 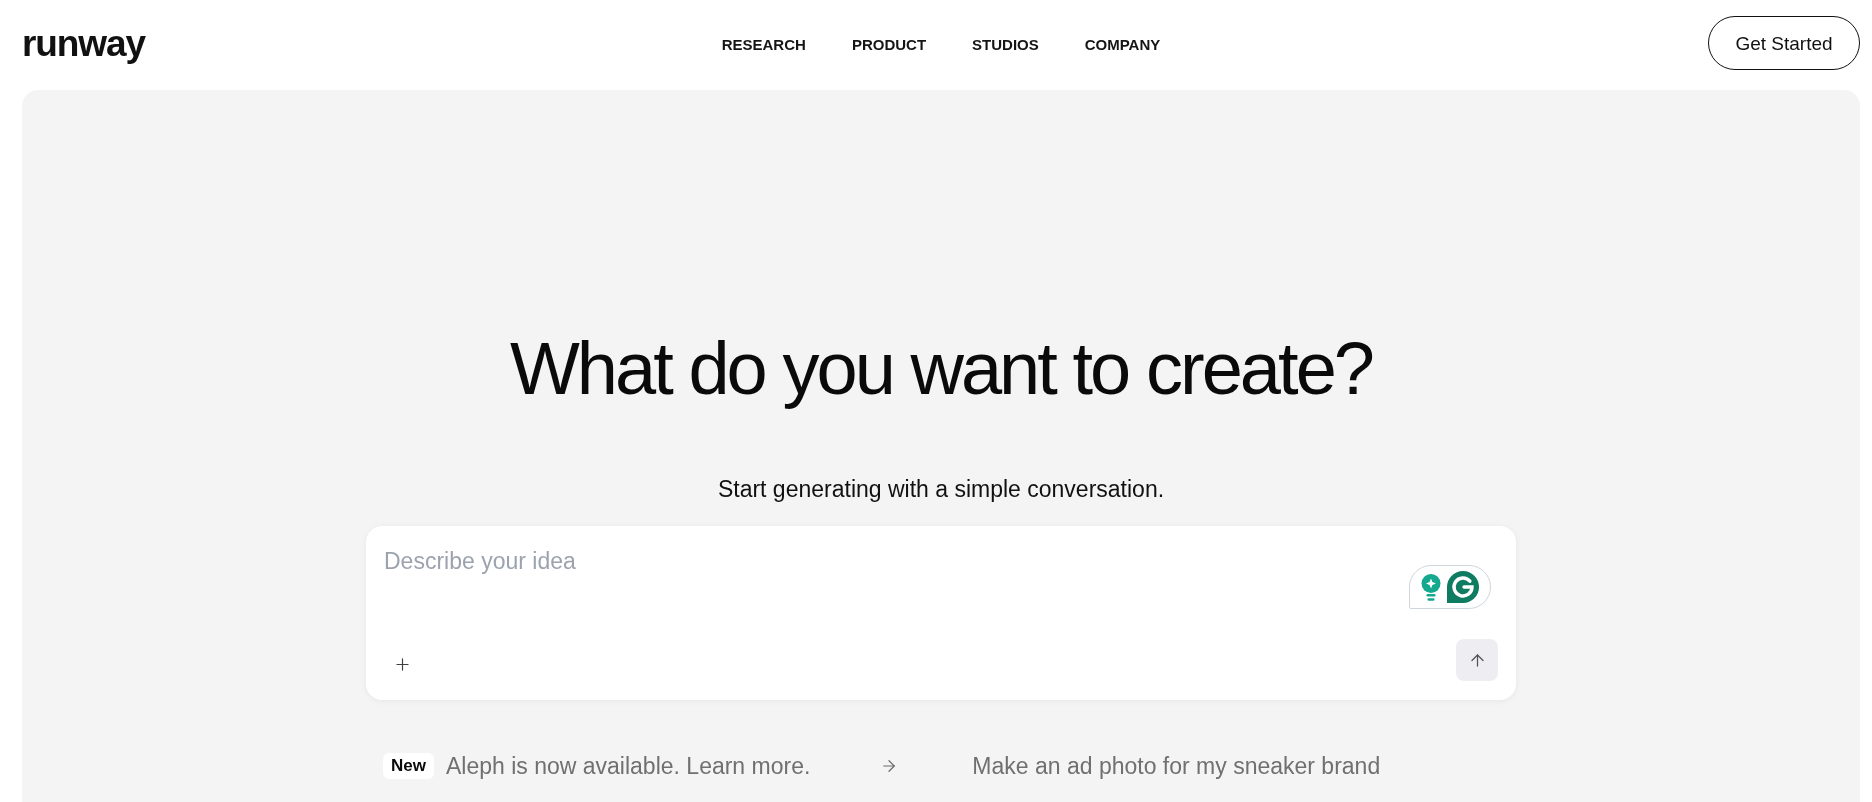 What do you see at coordinates (83, 43) in the screenshot?
I see `runway-logo: runway` at bounding box center [83, 43].